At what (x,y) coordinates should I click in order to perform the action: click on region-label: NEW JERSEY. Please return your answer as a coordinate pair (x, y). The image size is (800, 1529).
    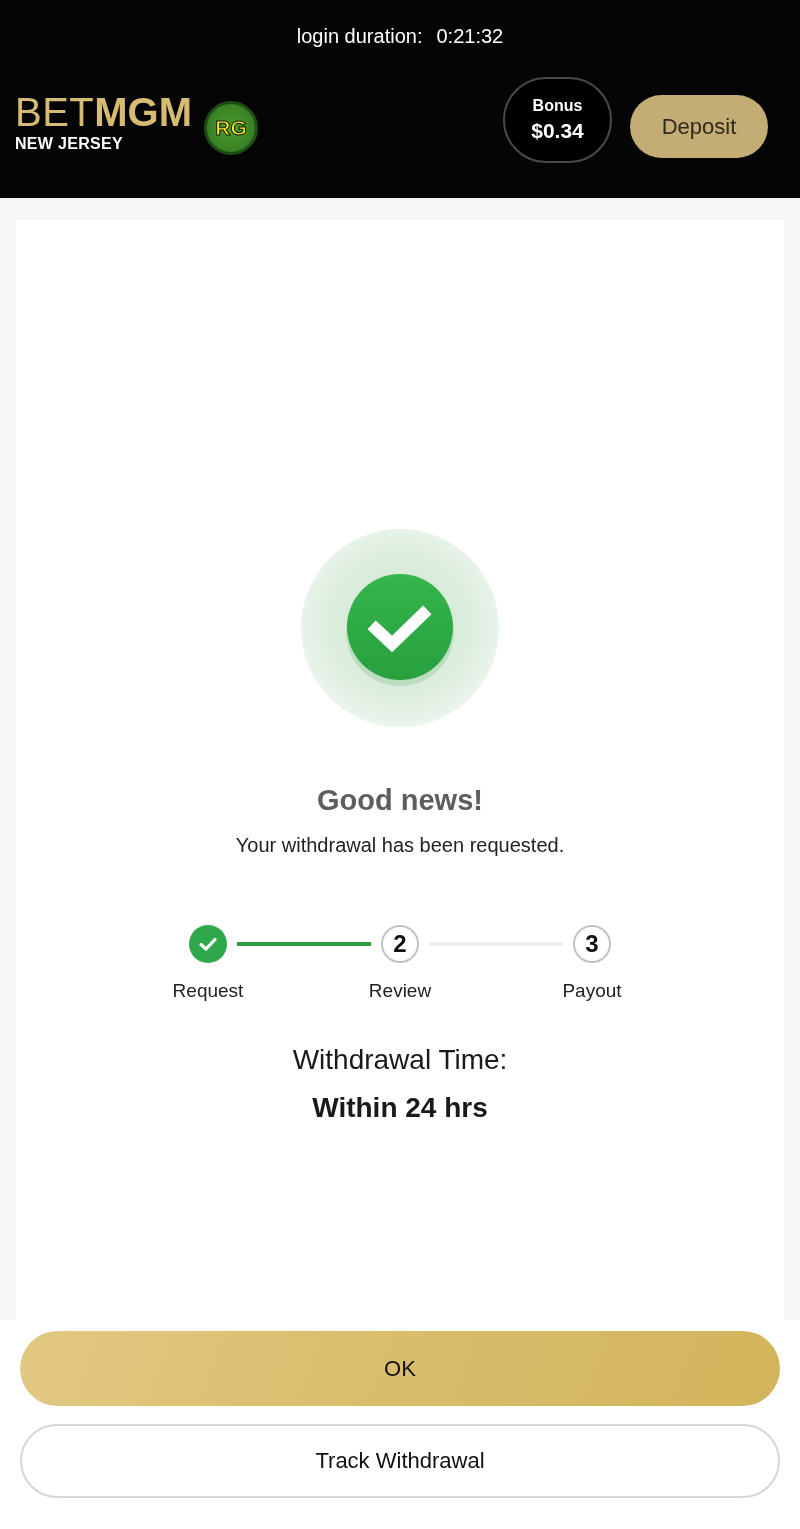
    Looking at the image, I should click on (69, 144).